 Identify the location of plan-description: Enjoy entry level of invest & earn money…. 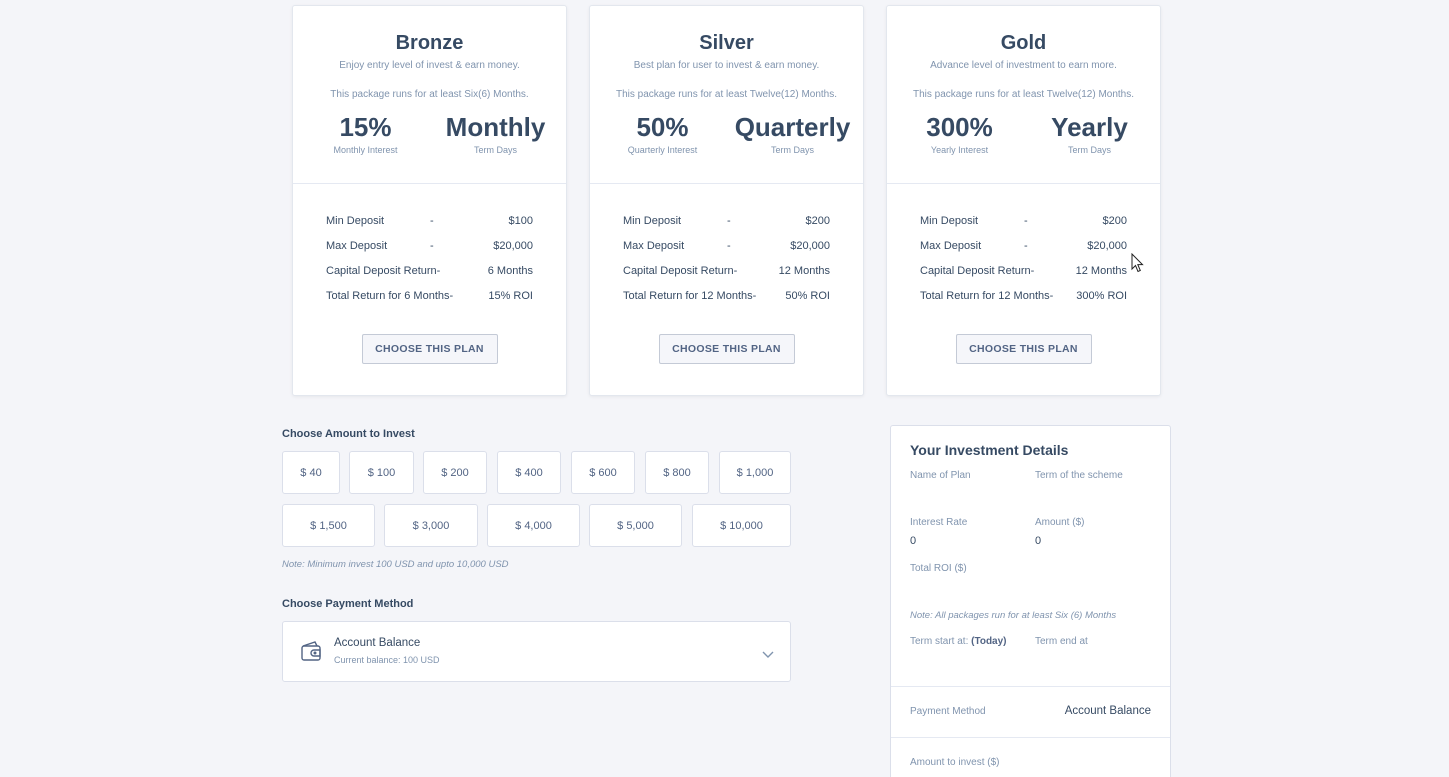
(429, 65).